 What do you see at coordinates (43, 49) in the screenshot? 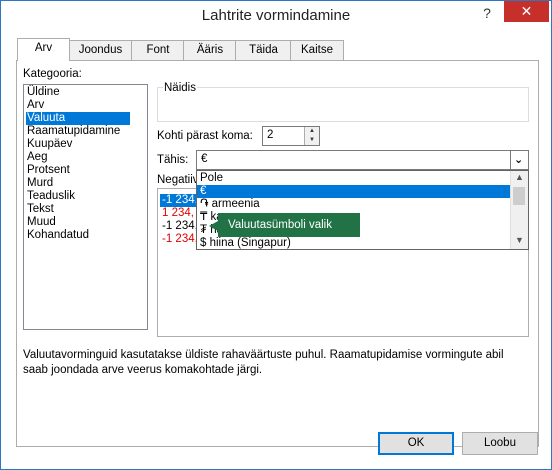
I see `tab-number: Arv` at bounding box center [43, 49].